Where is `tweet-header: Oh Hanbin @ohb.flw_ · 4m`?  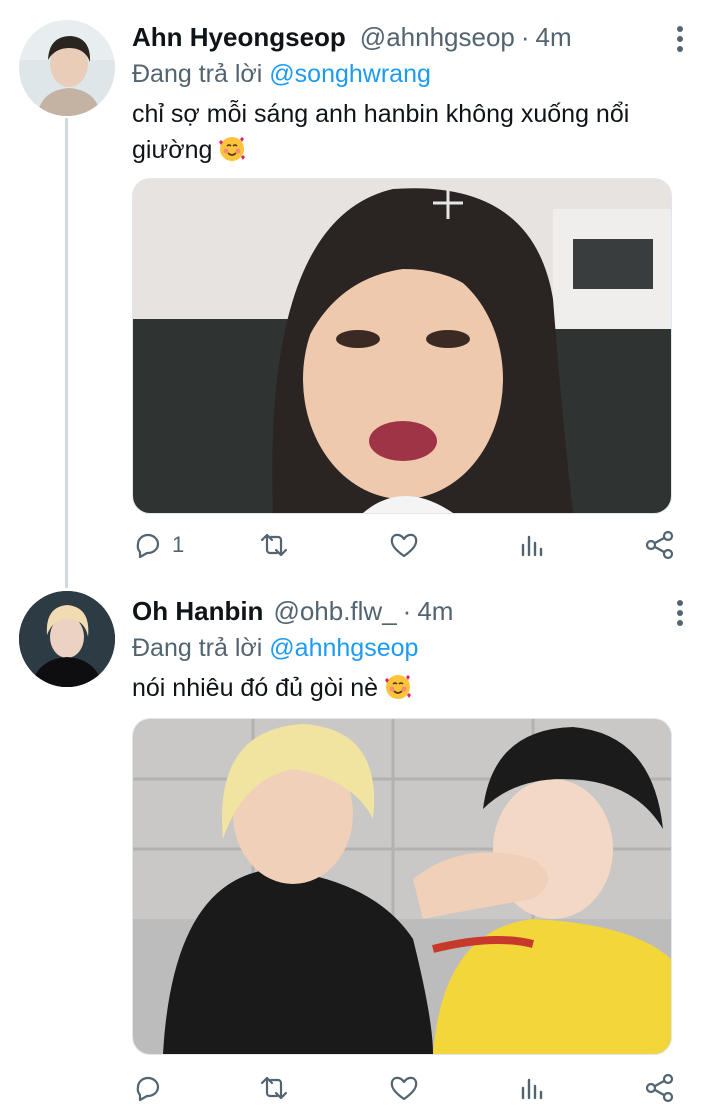 tweet-header: Oh Hanbin @ohb.flw_ · 4m is located at coordinates (416, 611).